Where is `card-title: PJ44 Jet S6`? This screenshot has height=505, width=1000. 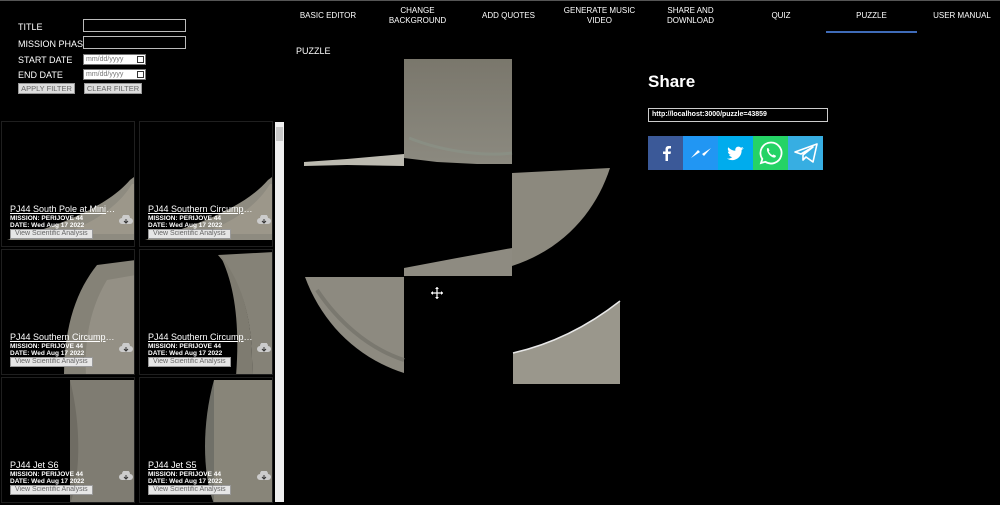
card-title: PJ44 Jet S6 is located at coordinates (64, 465).